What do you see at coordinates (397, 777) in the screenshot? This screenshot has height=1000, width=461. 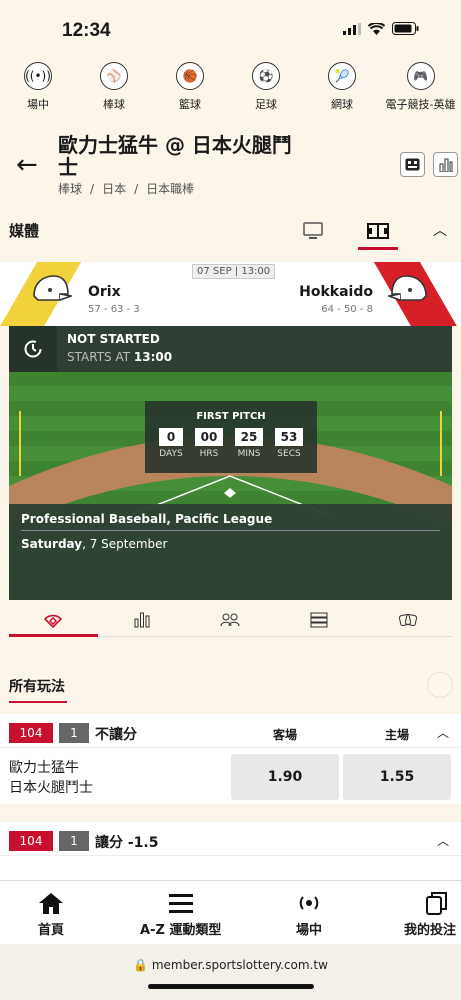 I see `odds-button-home: 1.55` at bounding box center [397, 777].